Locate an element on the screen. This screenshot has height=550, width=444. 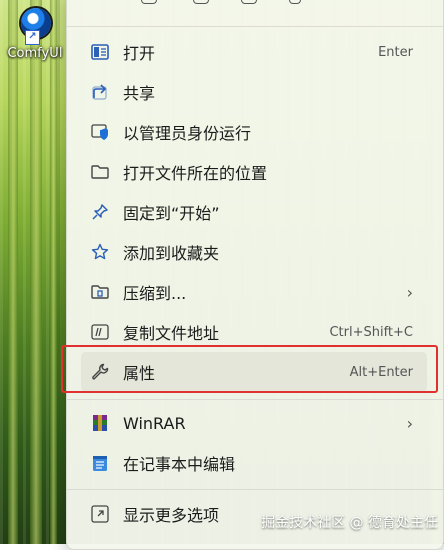
pin-icon is located at coordinates (100, 212).